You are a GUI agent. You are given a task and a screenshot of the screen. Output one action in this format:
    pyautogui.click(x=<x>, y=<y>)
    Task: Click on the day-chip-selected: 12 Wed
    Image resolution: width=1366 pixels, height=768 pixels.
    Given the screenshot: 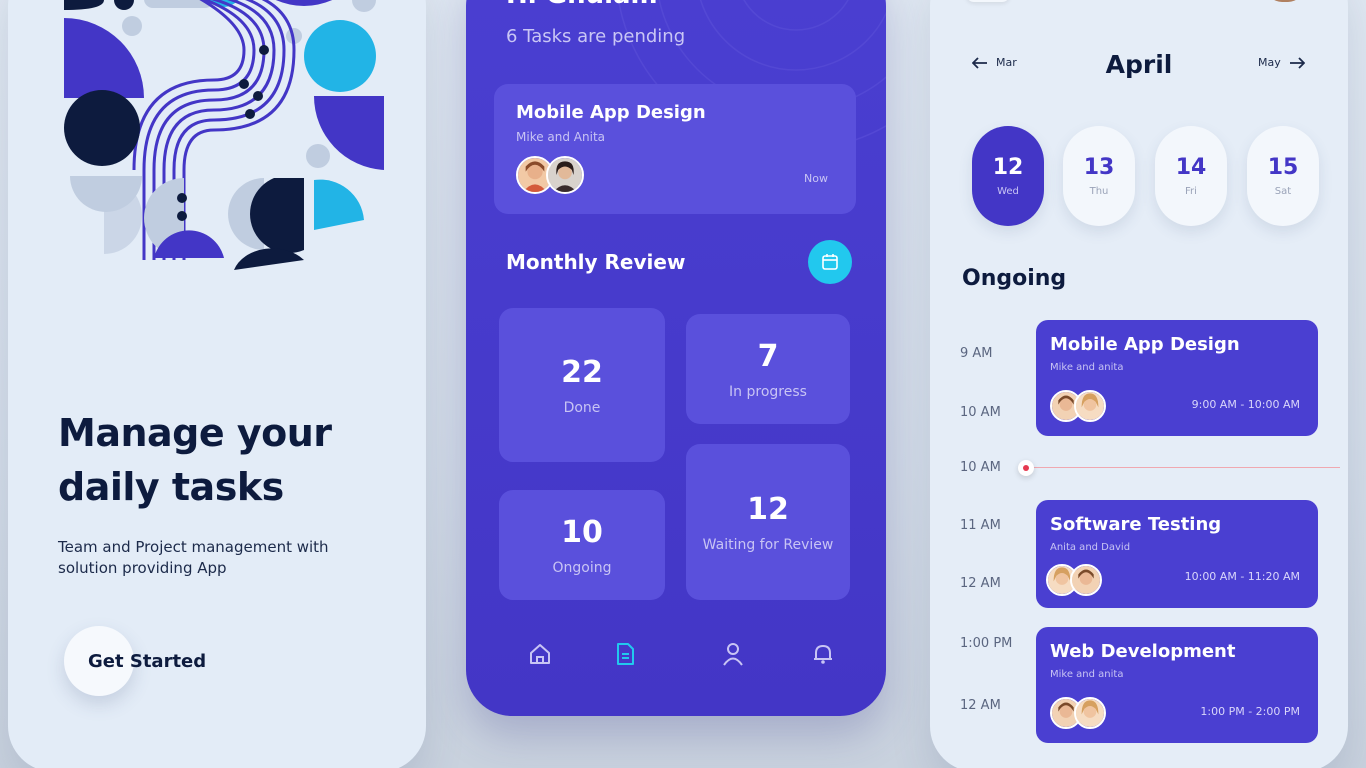 What is the action you would take?
    pyautogui.click(x=1008, y=176)
    